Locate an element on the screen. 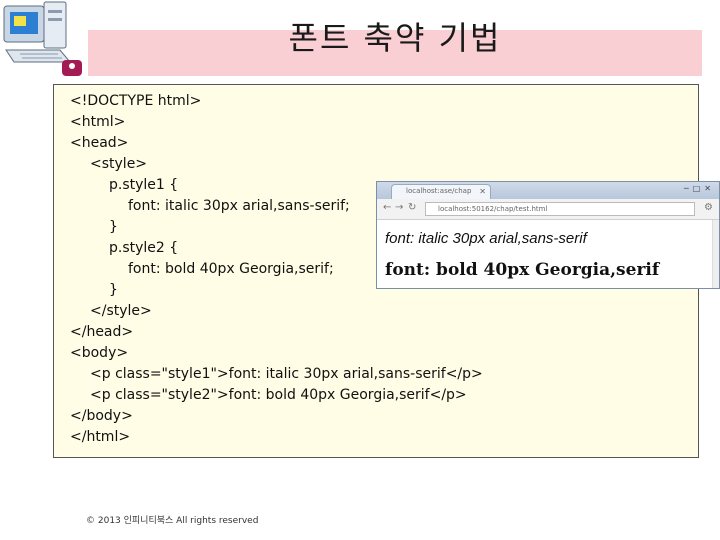 This screenshot has width=720, height=540. code-line: <body> is located at coordinates (99, 353).